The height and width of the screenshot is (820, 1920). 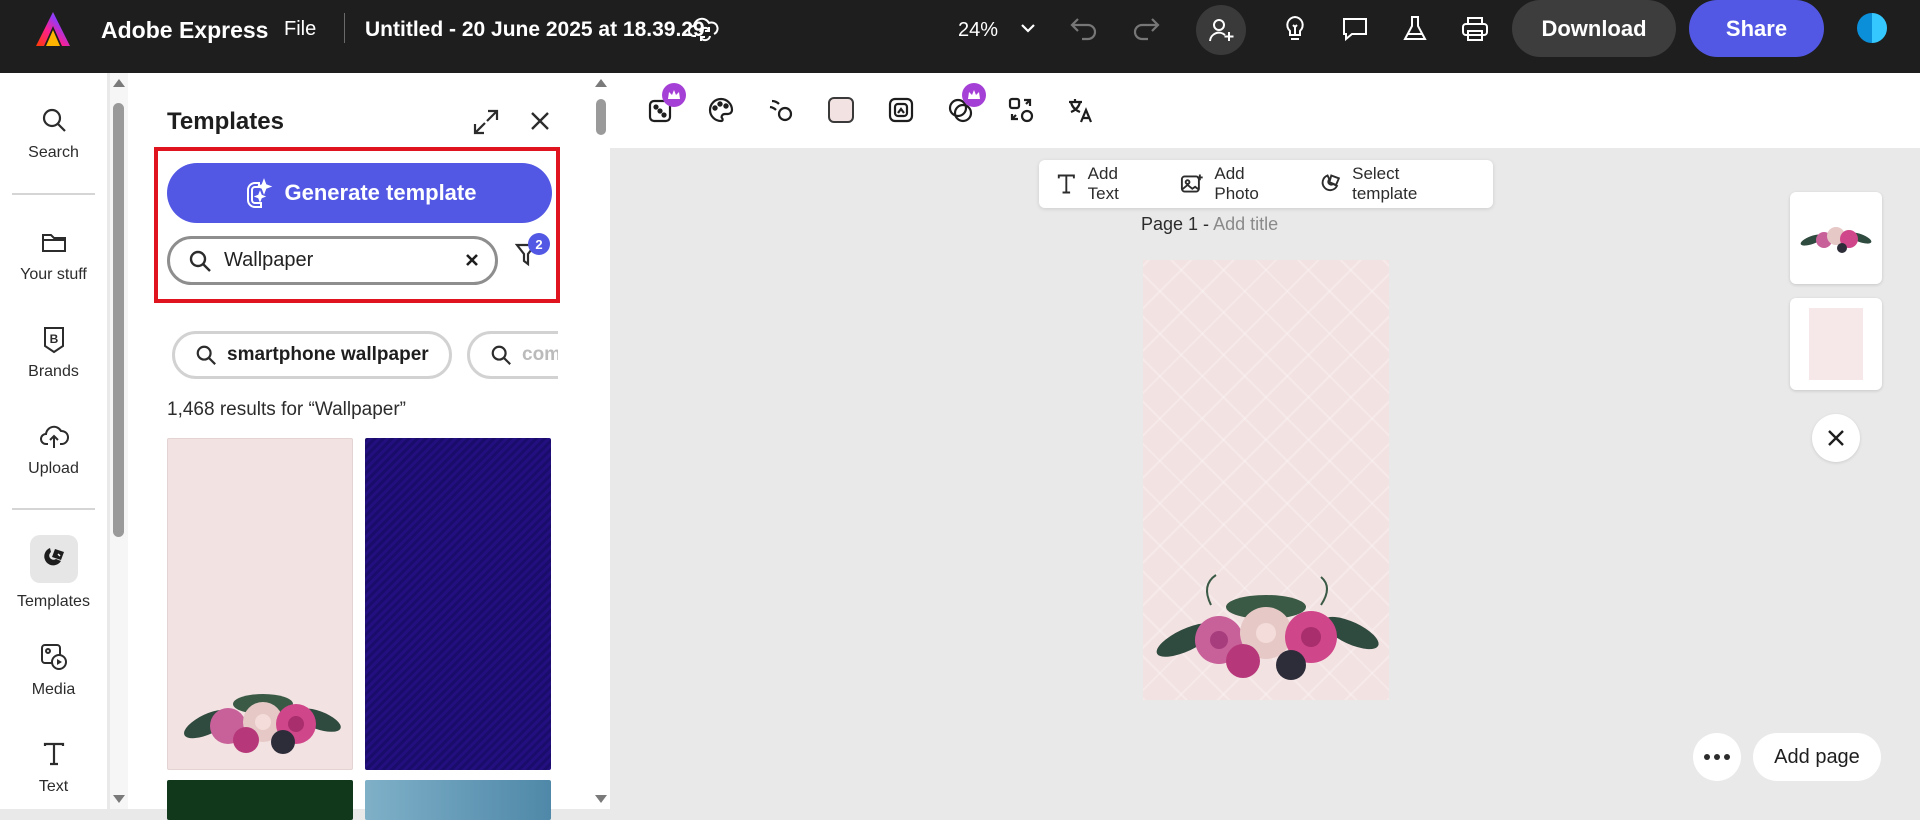 I want to click on brand-icon: B, so click(x=54, y=339).